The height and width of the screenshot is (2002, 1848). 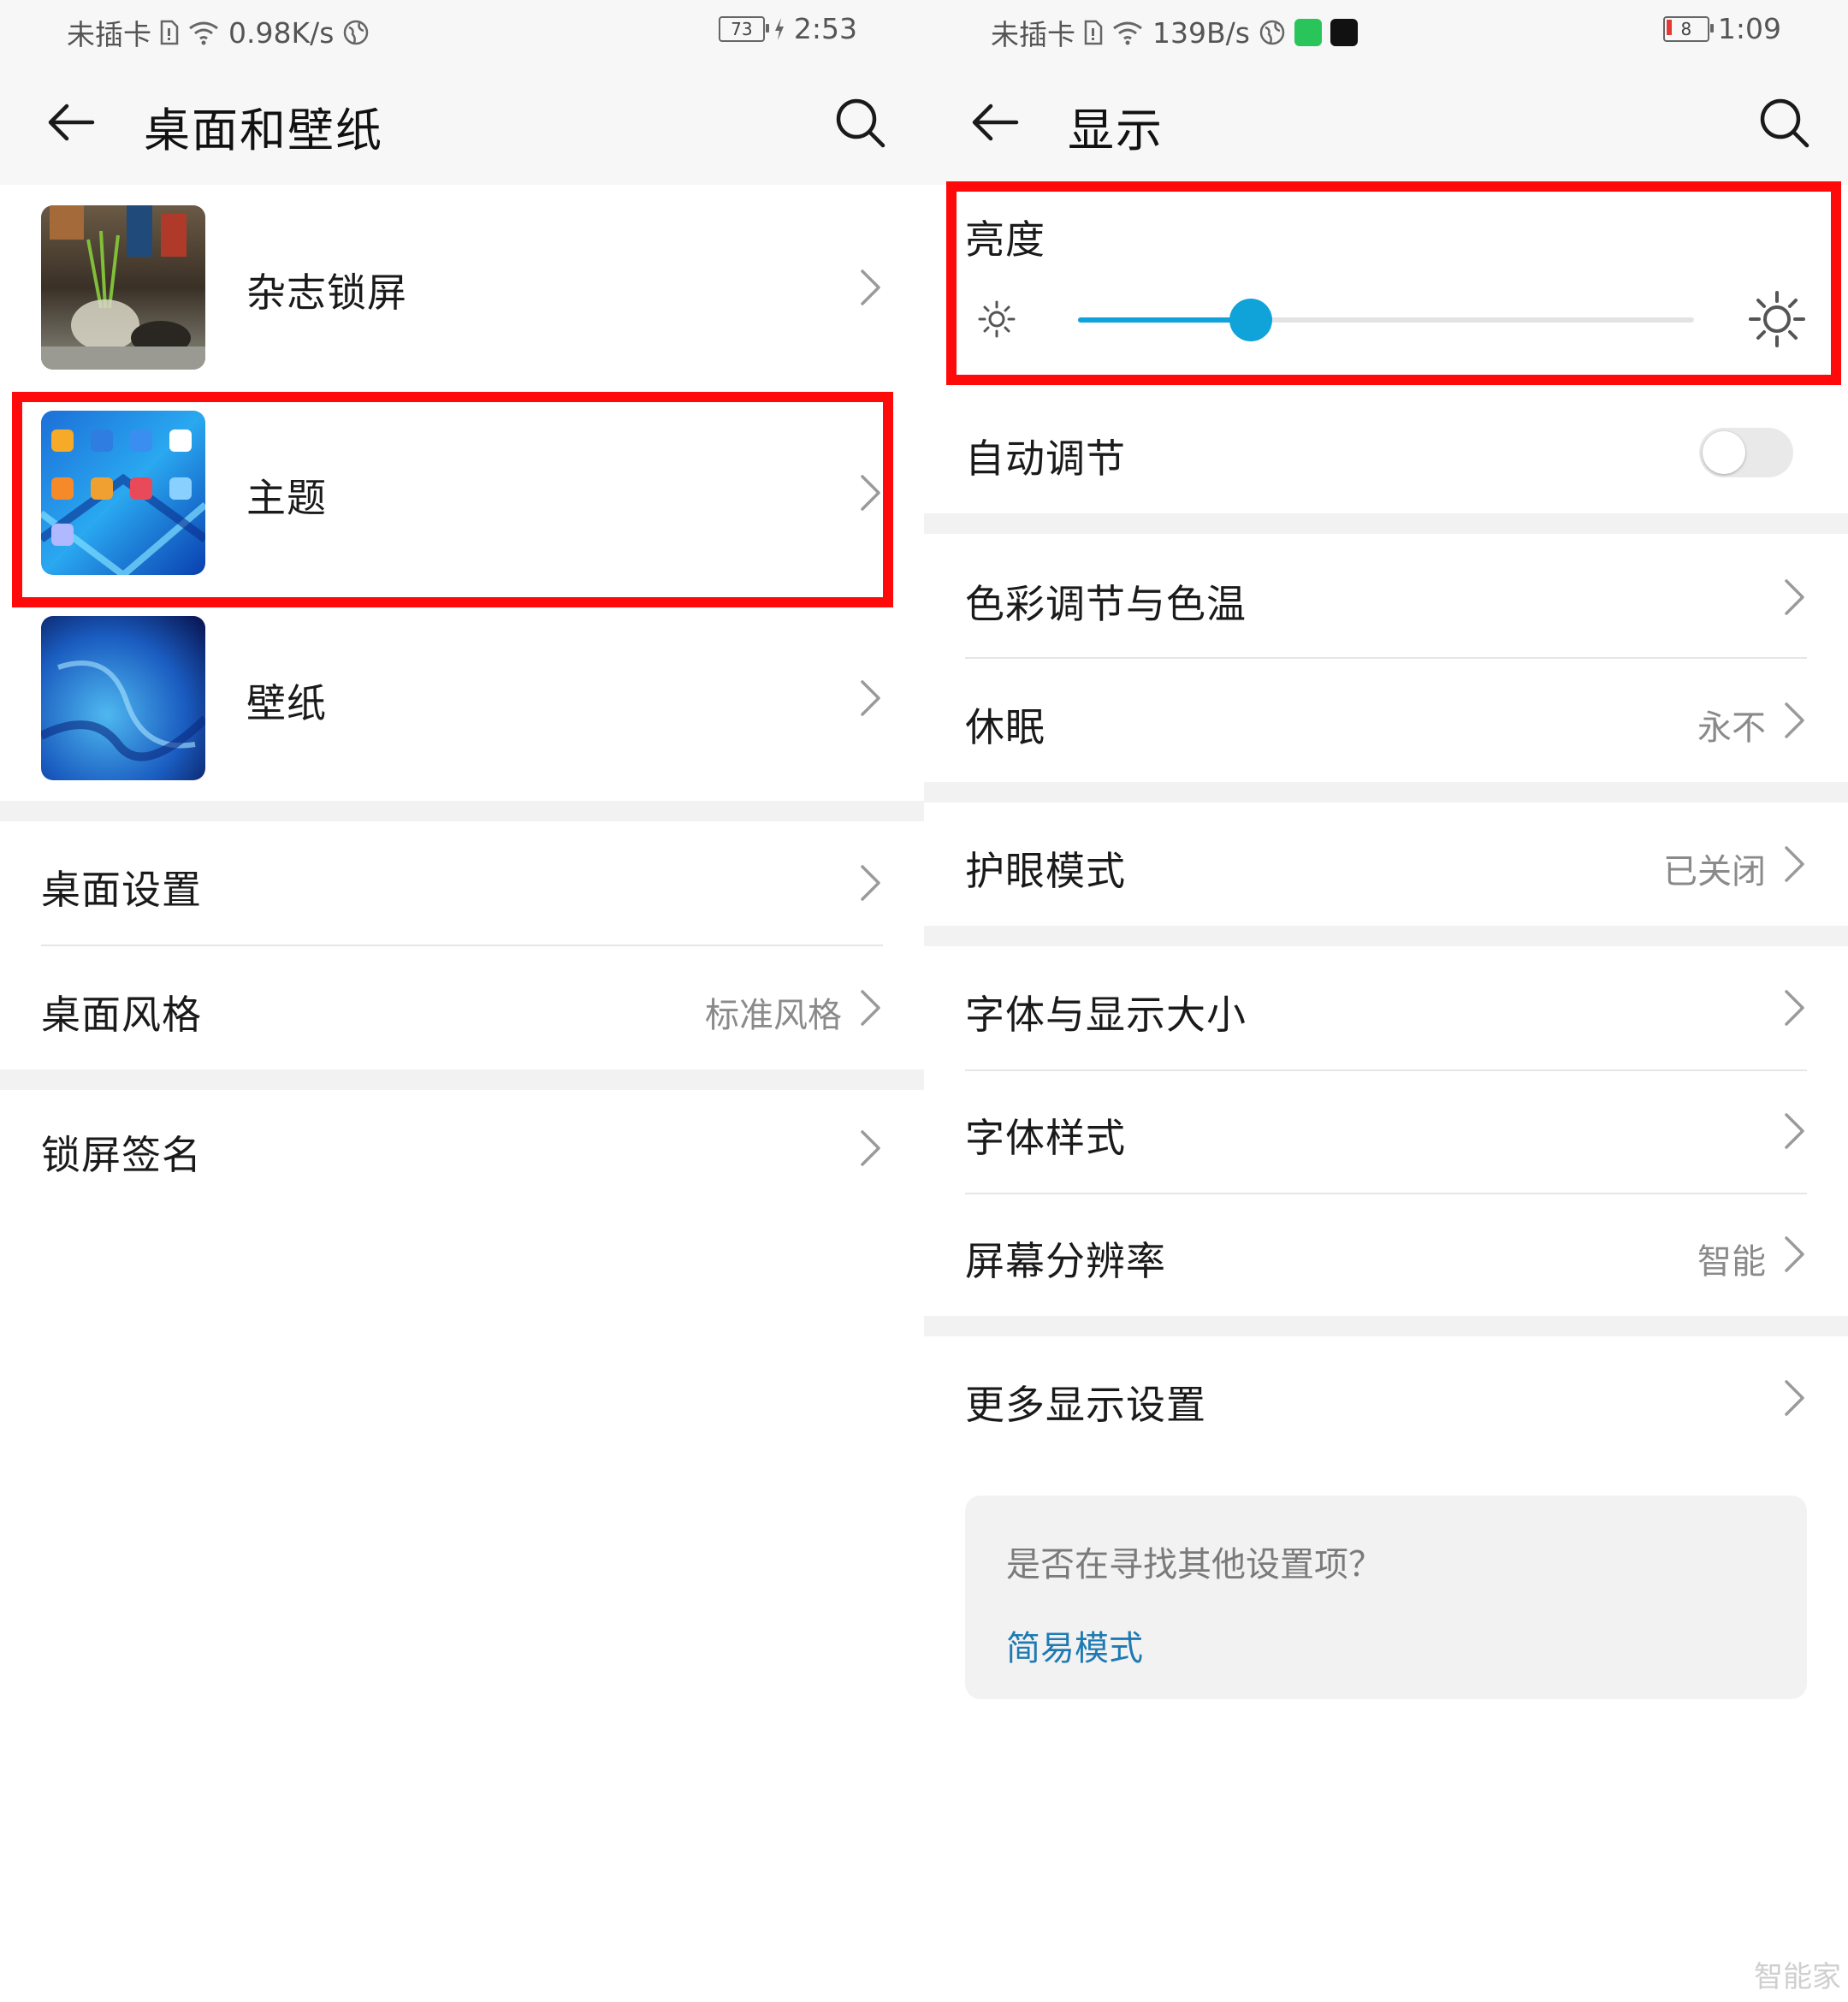 What do you see at coordinates (326, 293) in the screenshot?
I see `row-label: 杂志锁屏` at bounding box center [326, 293].